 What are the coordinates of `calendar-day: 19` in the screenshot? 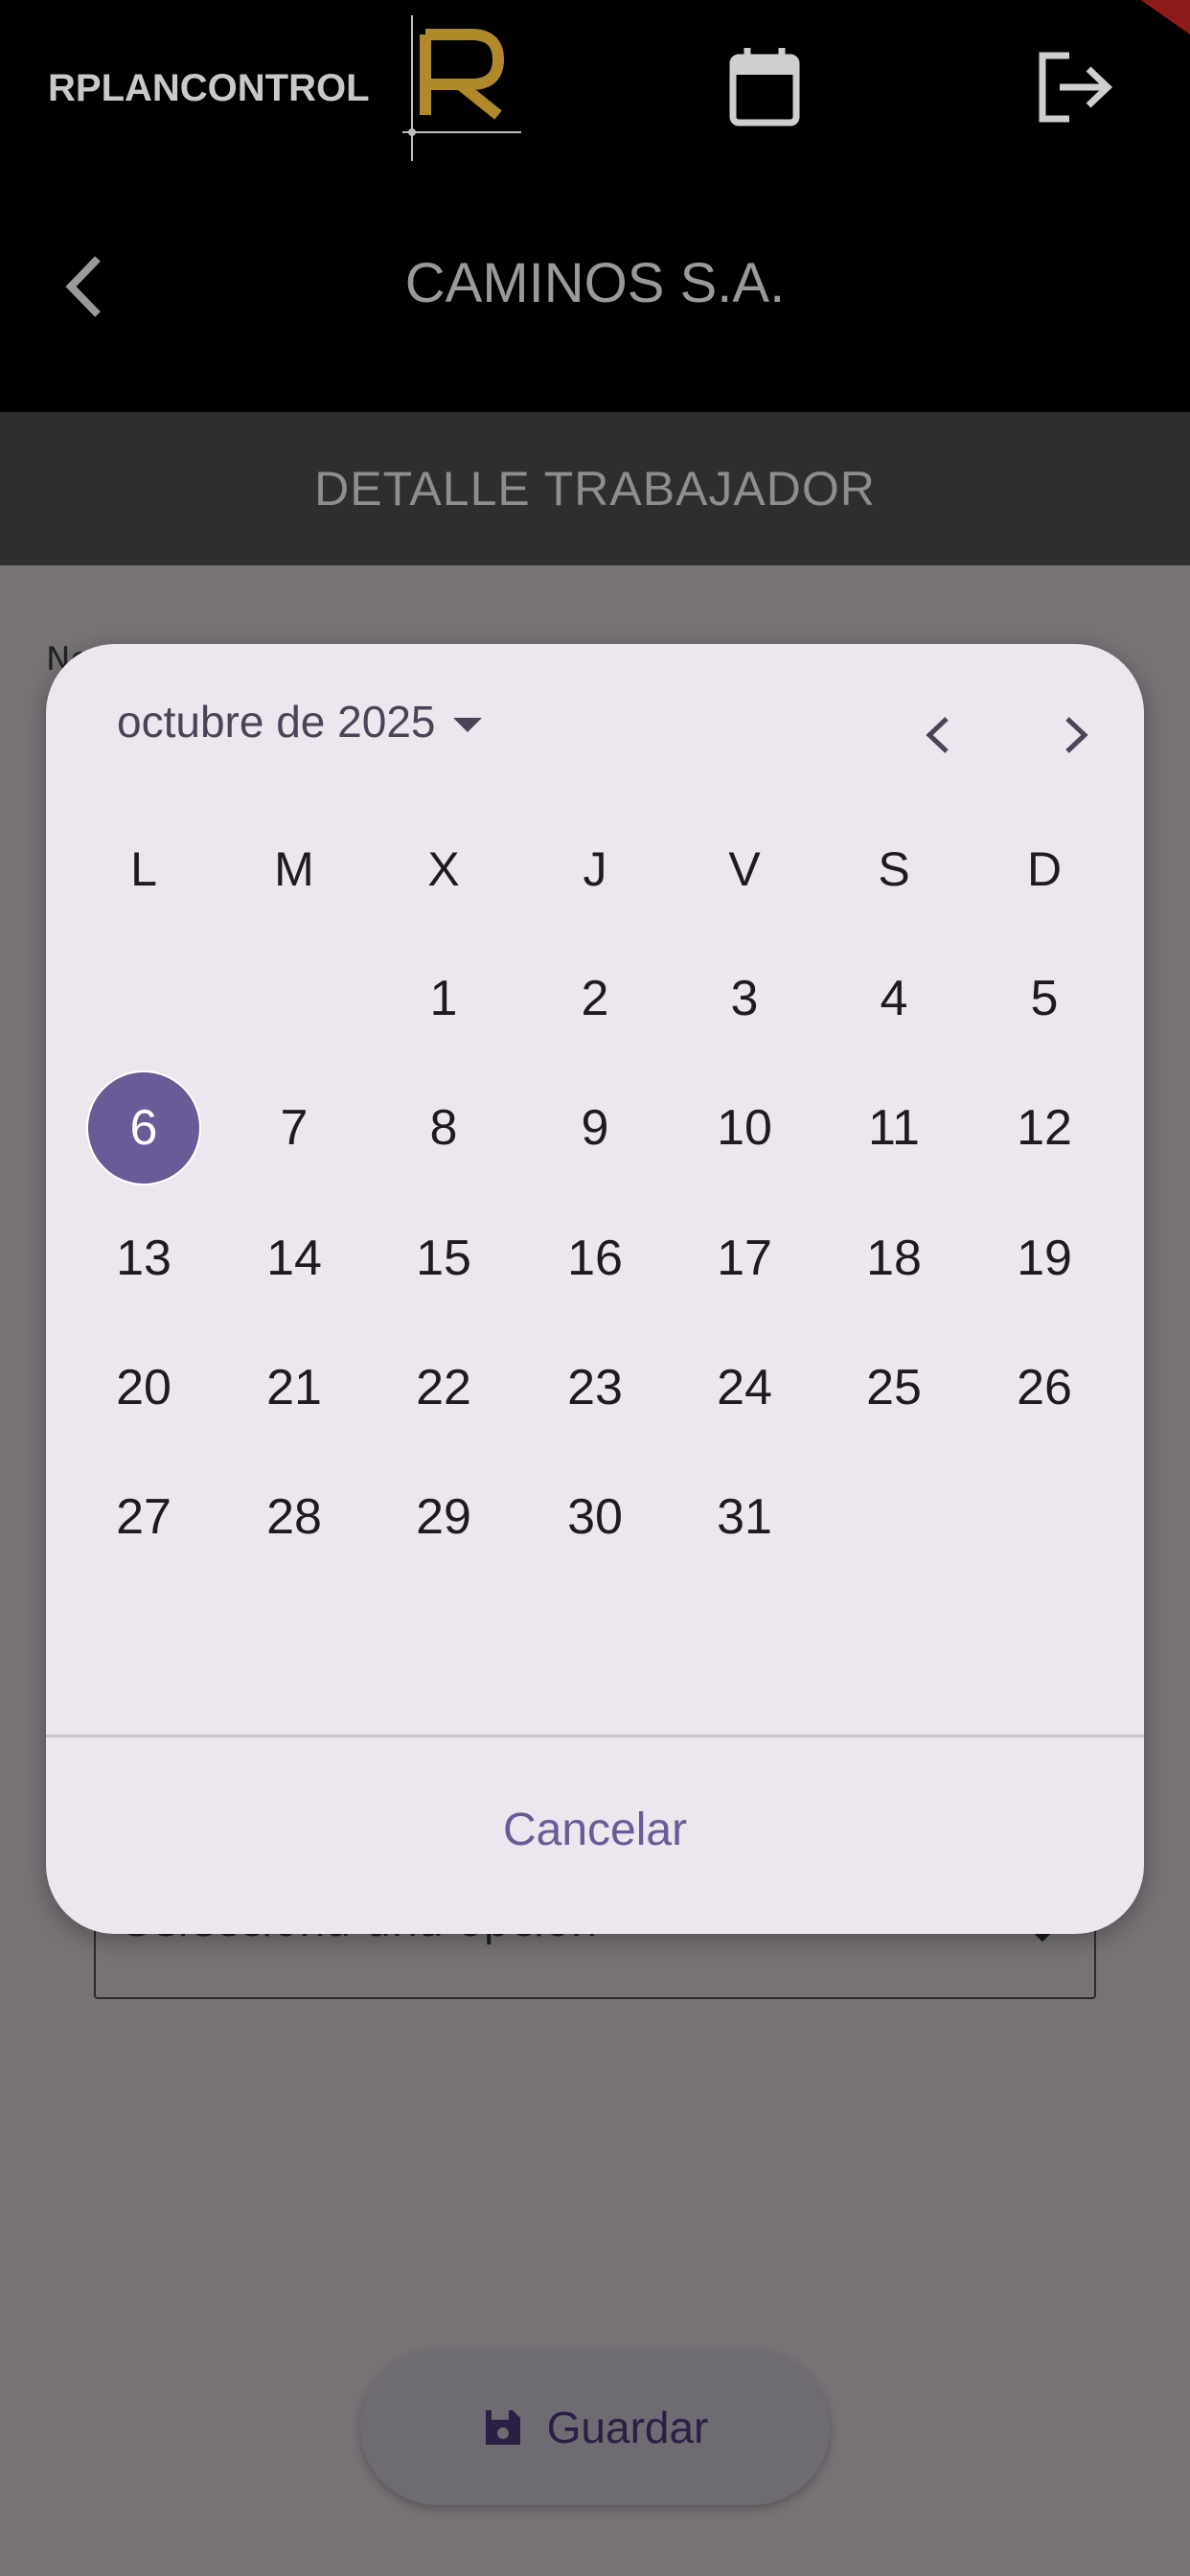 It's located at (1044, 1258).